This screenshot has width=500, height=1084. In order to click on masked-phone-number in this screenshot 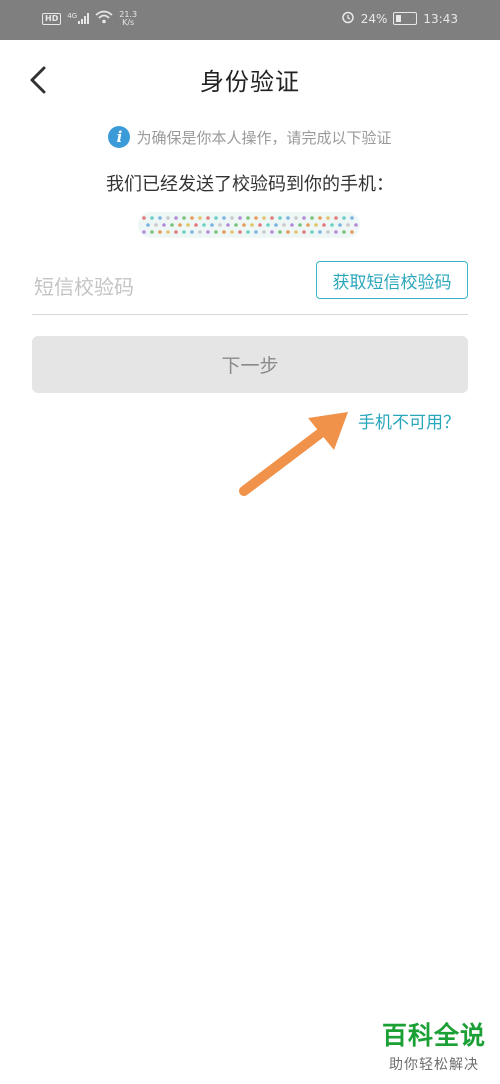, I will do `click(249, 225)`.